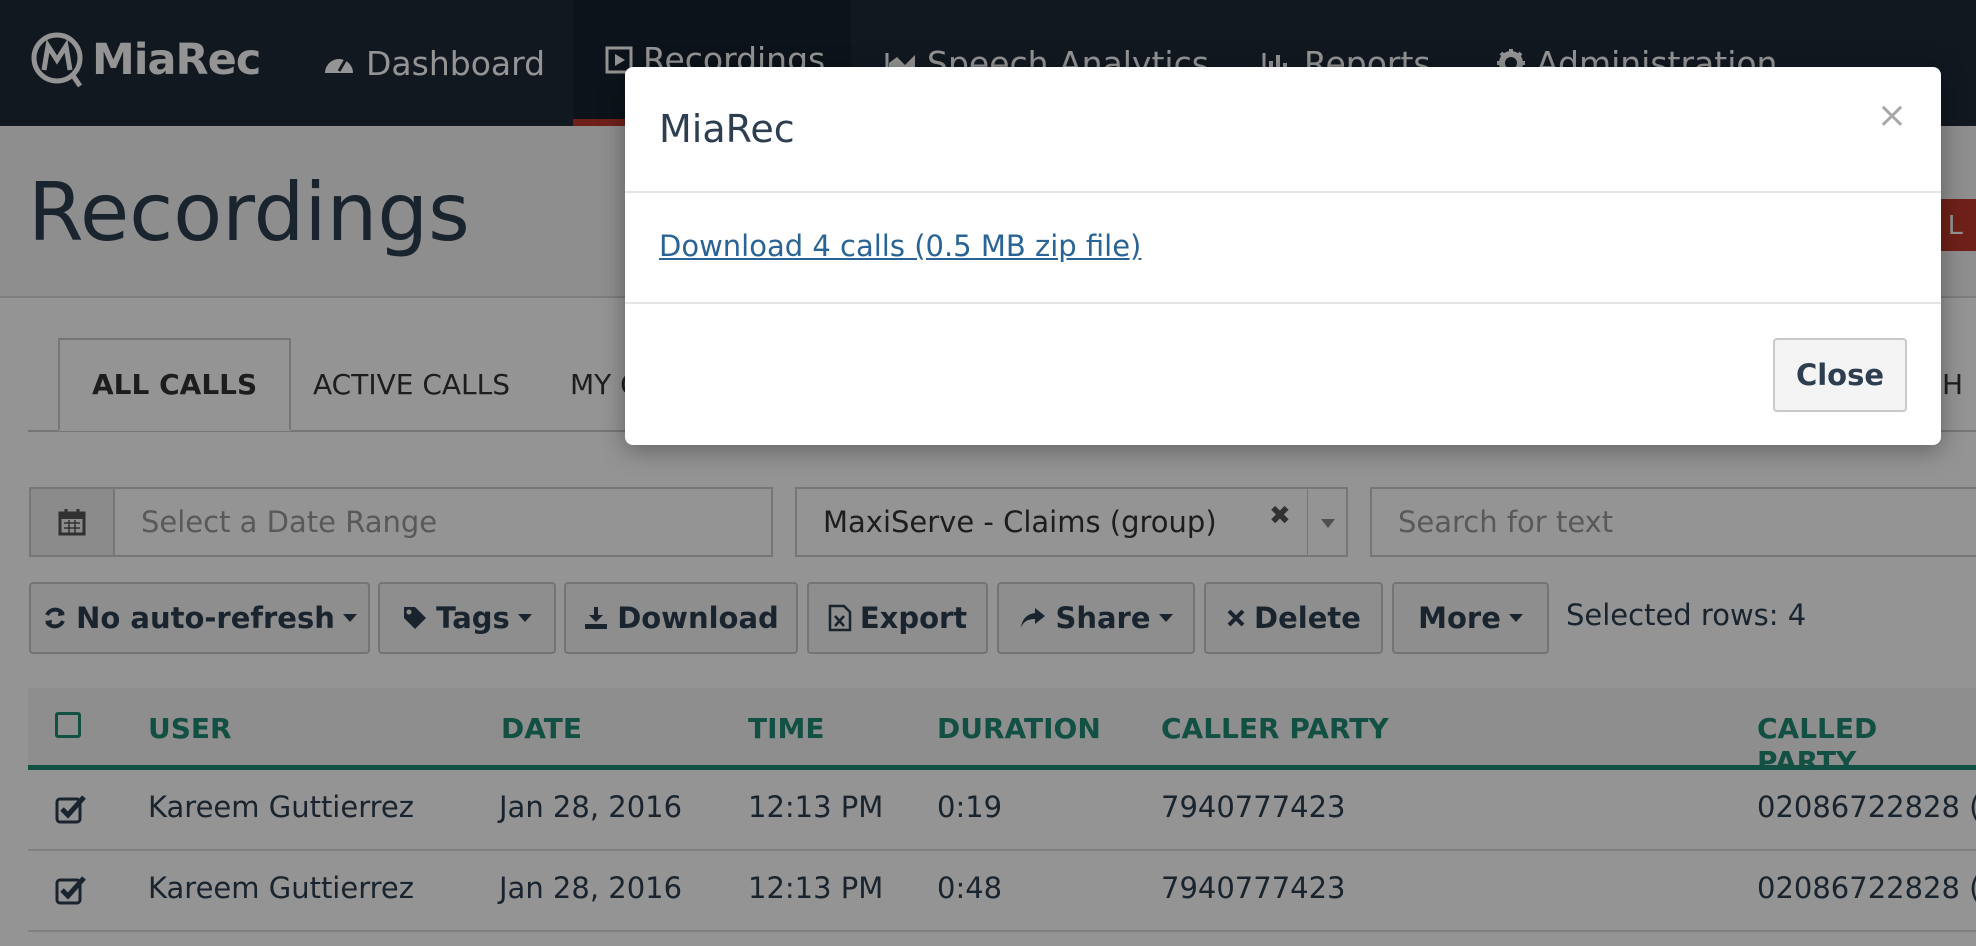  Describe the element at coordinates (1892, 115) in the screenshot. I see `modal-close-icon: ×` at that location.